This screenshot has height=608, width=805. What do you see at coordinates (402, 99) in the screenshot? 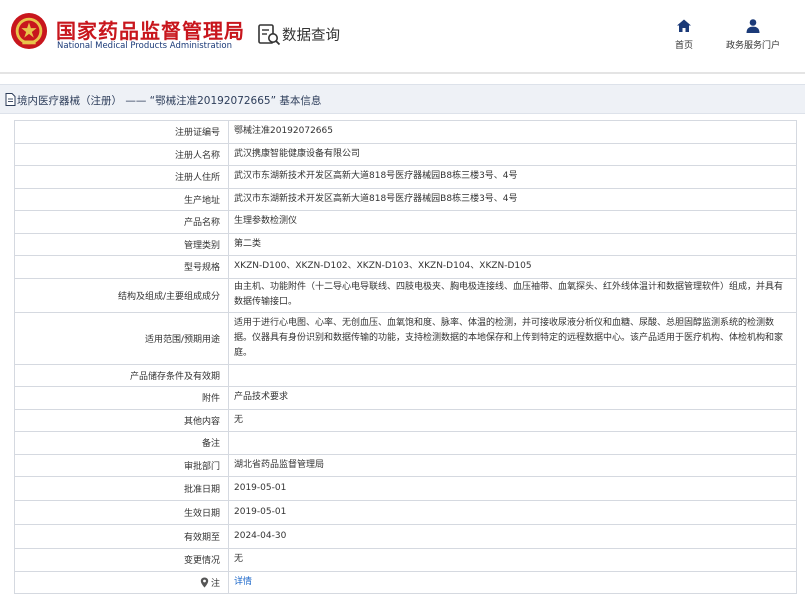
I see `breadcrumb: 境内医疗器械（注册） —— “鄂械注准20192072665” 基本信息` at bounding box center [402, 99].